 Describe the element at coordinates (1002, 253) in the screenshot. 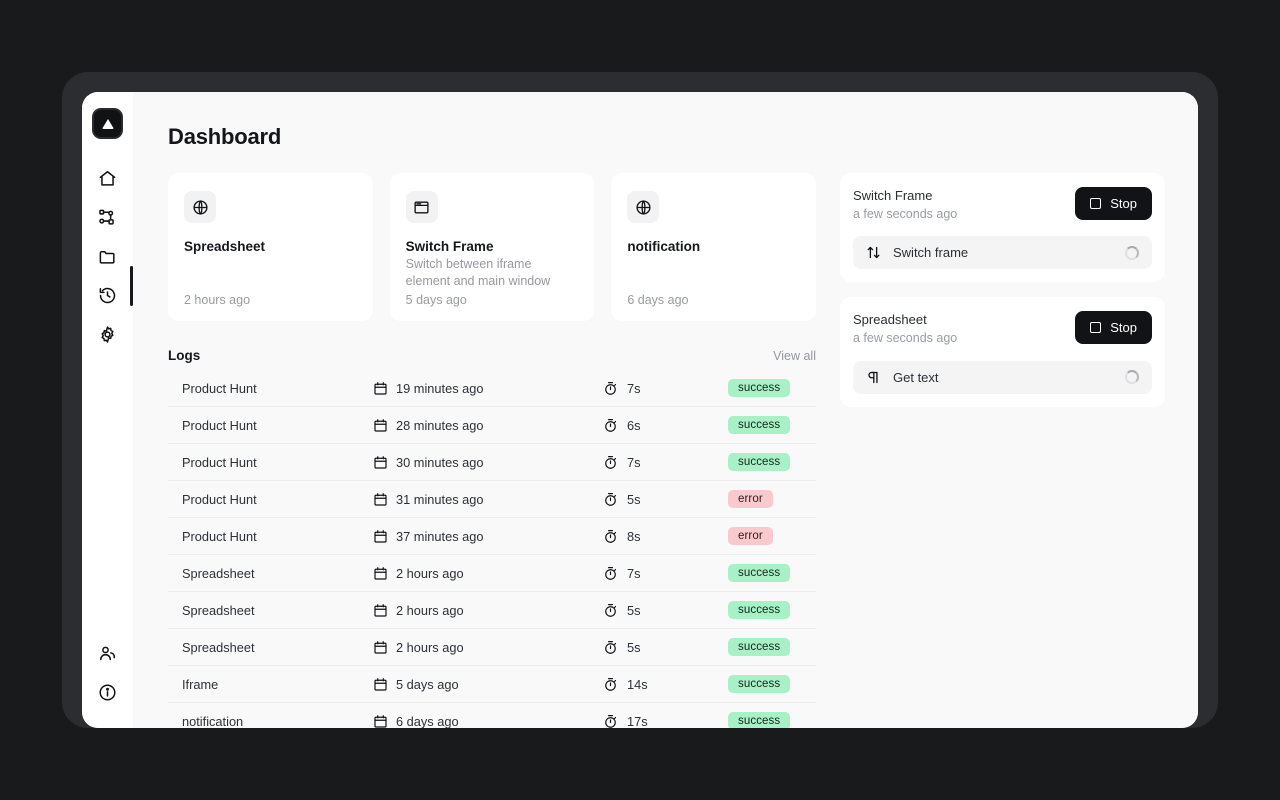

I see `running-task-row: Switch frame` at that location.